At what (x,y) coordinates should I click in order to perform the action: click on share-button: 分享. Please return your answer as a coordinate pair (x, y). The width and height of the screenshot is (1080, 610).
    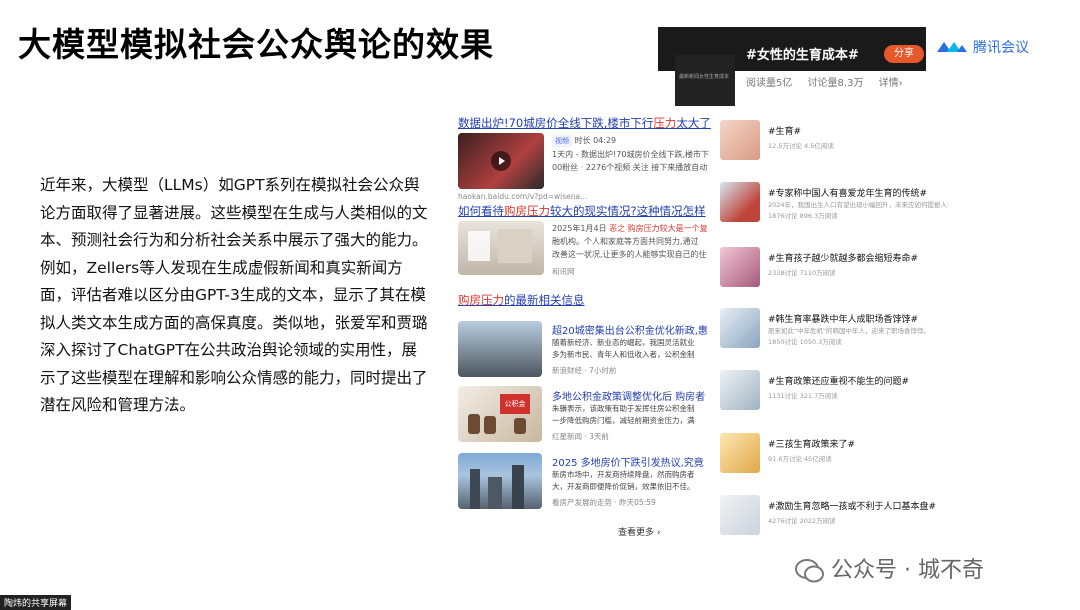
    Looking at the image, I should click on (904, 54).